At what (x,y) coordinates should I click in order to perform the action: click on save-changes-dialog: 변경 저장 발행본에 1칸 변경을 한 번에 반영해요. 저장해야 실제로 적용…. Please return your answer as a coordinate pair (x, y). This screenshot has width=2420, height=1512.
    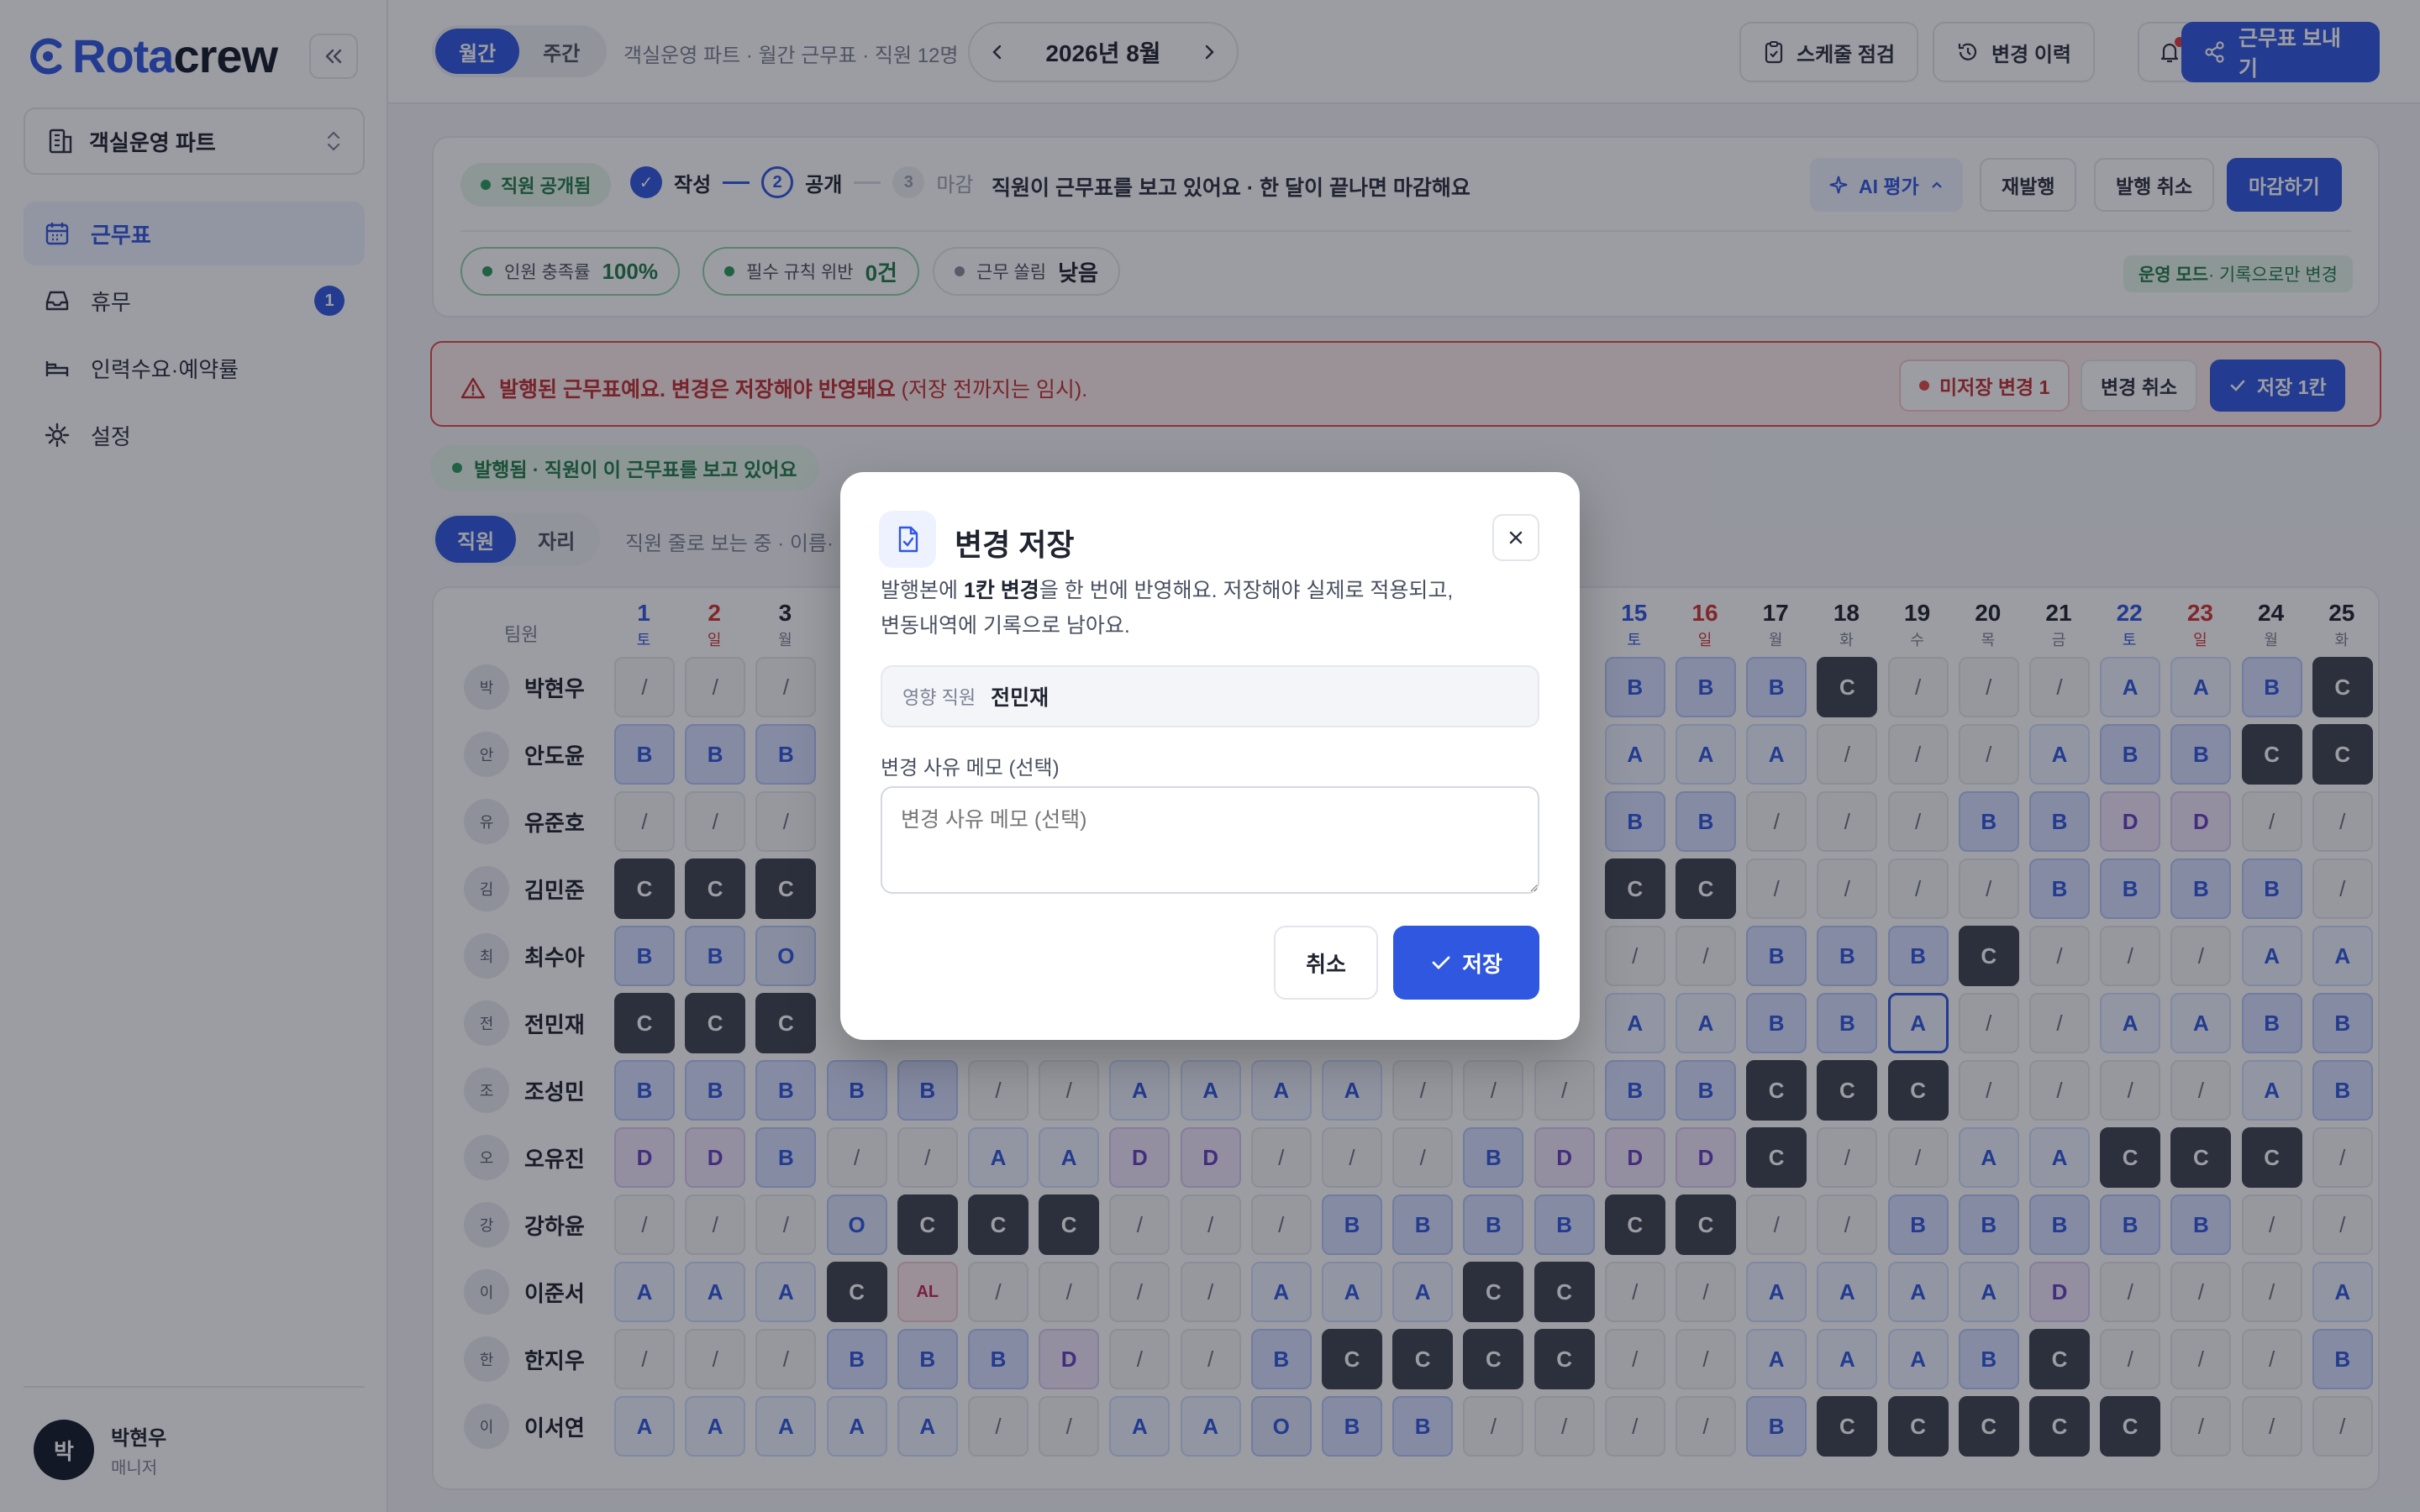
    Looking at the image, I should click on (1210, 756).